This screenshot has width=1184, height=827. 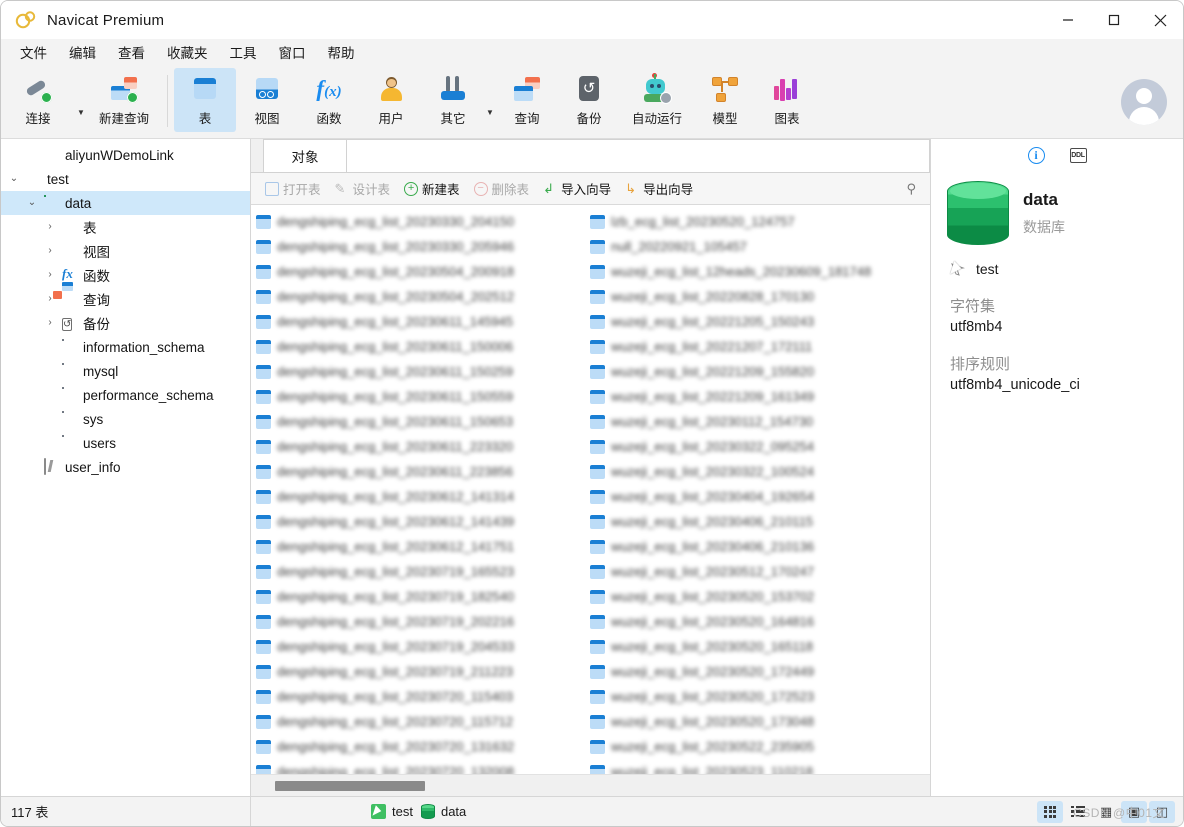 What do you see at coordinates (754, 521) in the screenshot?
I see `table-list-item: wuzeji_ecg_list_20230406_210115` at bounding box center [754, 521].